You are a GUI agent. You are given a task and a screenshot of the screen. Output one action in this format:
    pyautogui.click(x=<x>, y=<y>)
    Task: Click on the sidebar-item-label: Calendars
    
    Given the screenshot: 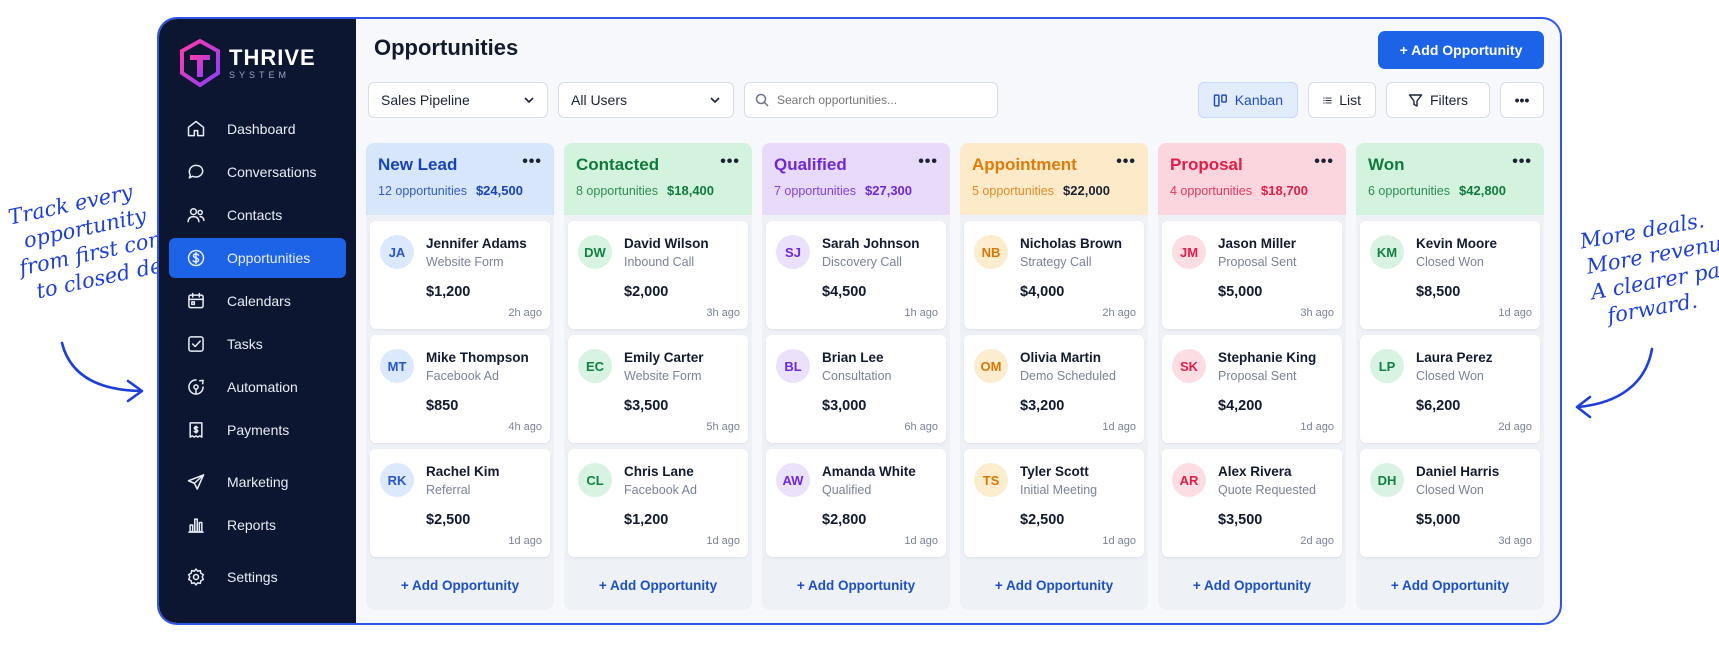 What is the action you would take?
    pyautogui.click(x=259, y=301)
    